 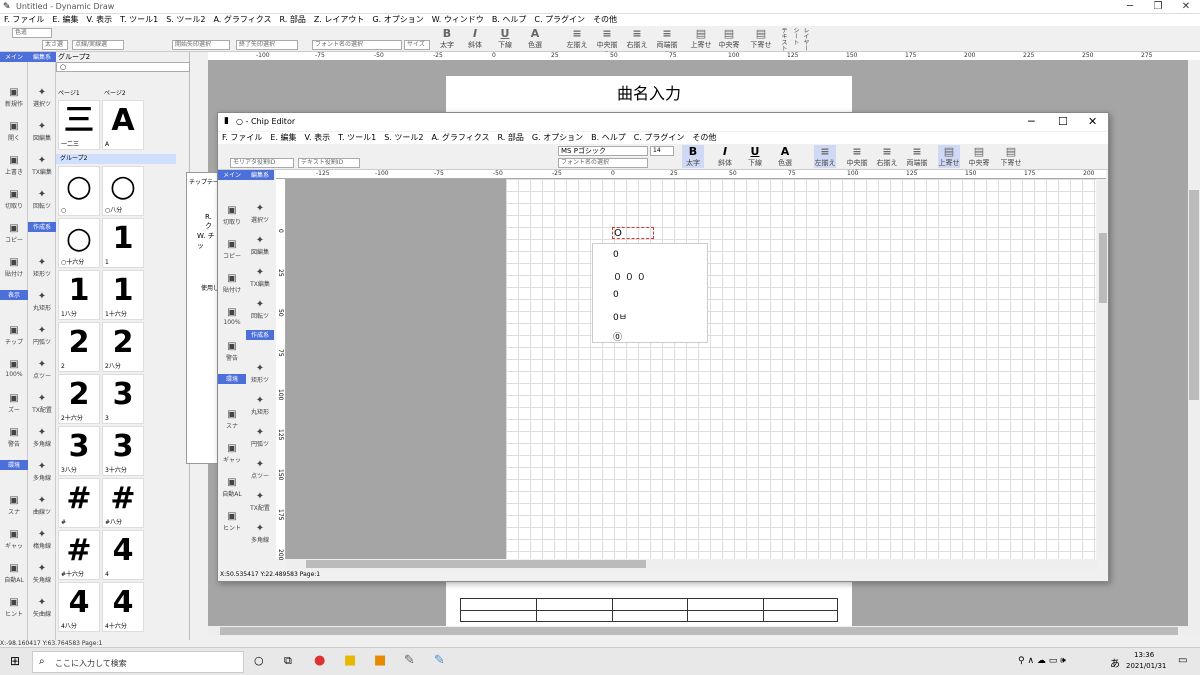 What do you see at coordinates (123, 347) in the screenshot?
I see `chip-cell: 2 2八分` at bounding box center [123, 347].